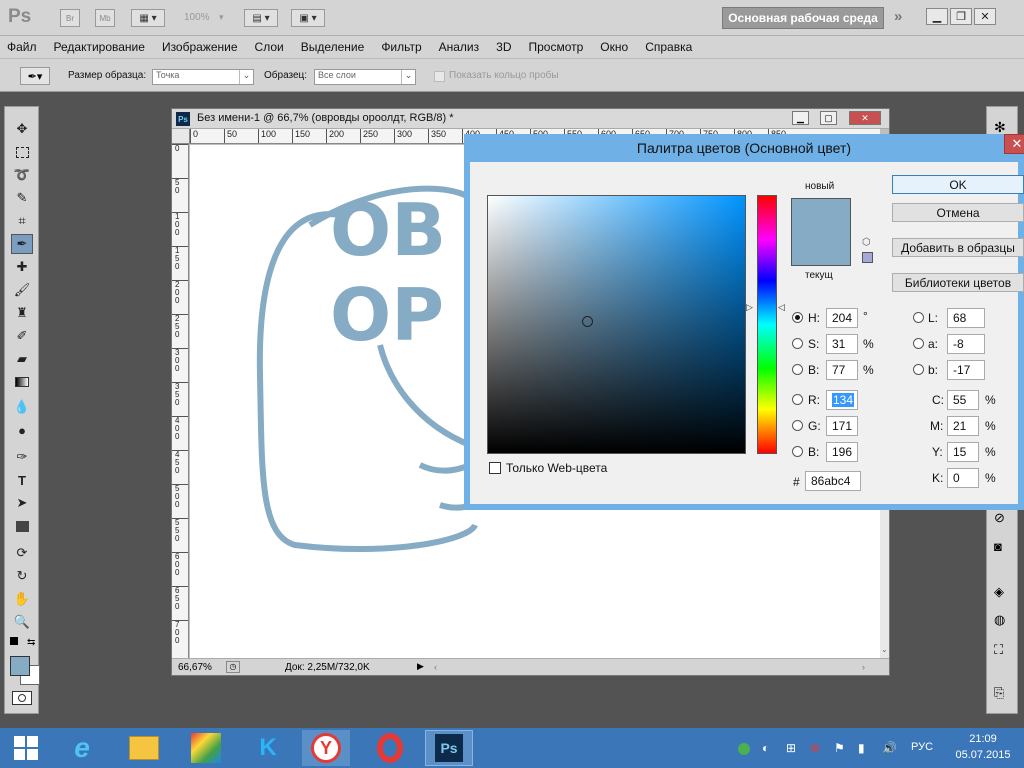 This screenshot has height=768, width=1024. I want to click on clone-stamp-icon: ♜, so click(22, 313).